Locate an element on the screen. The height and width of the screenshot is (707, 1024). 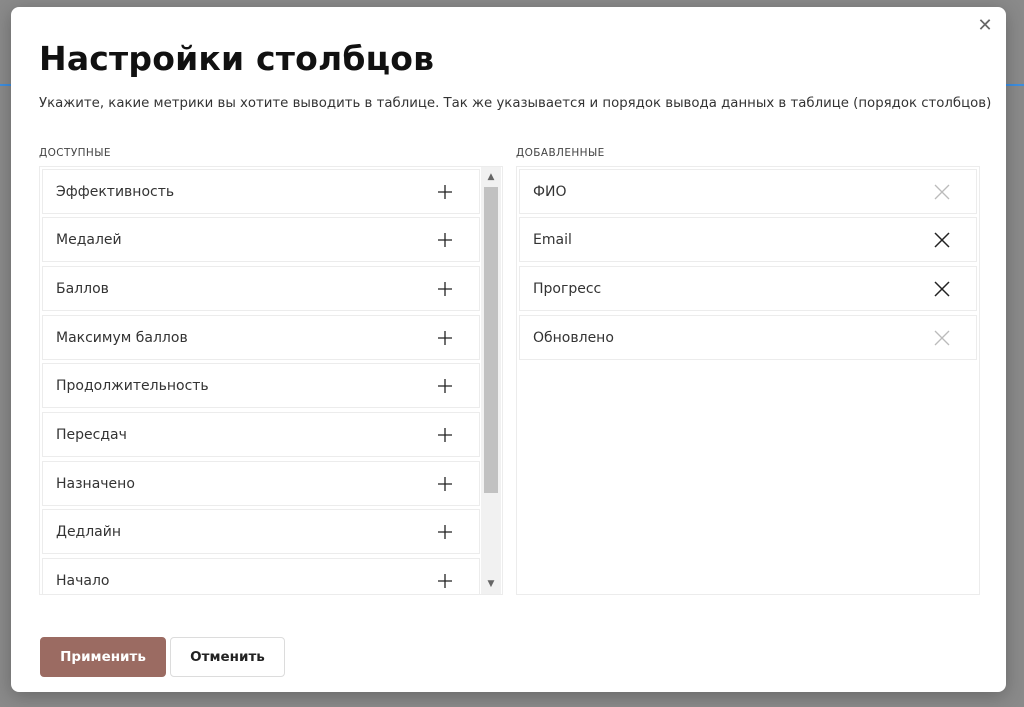
added-item-label: ФИО is located at coordinates (550, 192).